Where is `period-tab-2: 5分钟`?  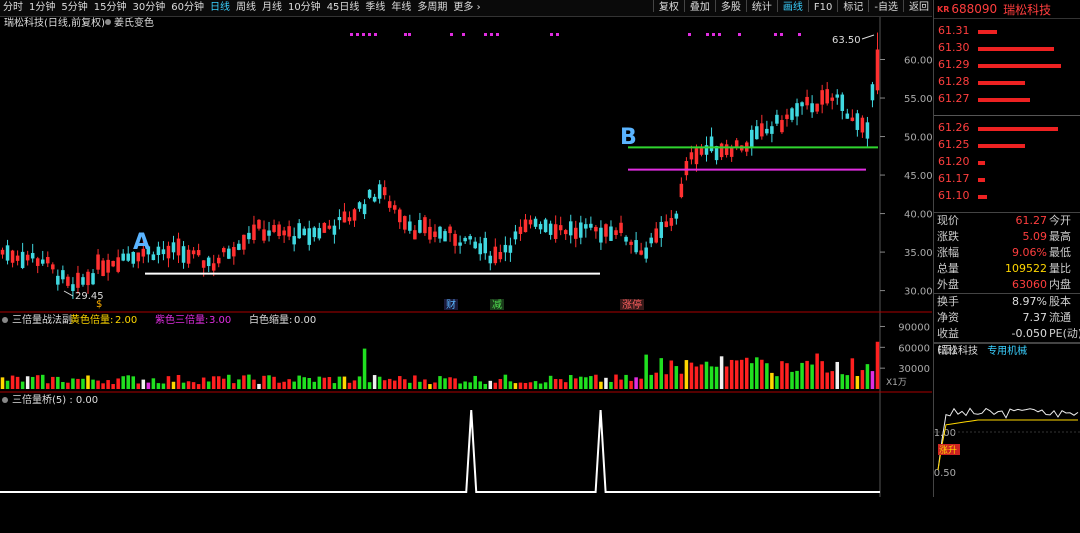 period-tab-2: 5分钟 is located at coordinates (74, 8).